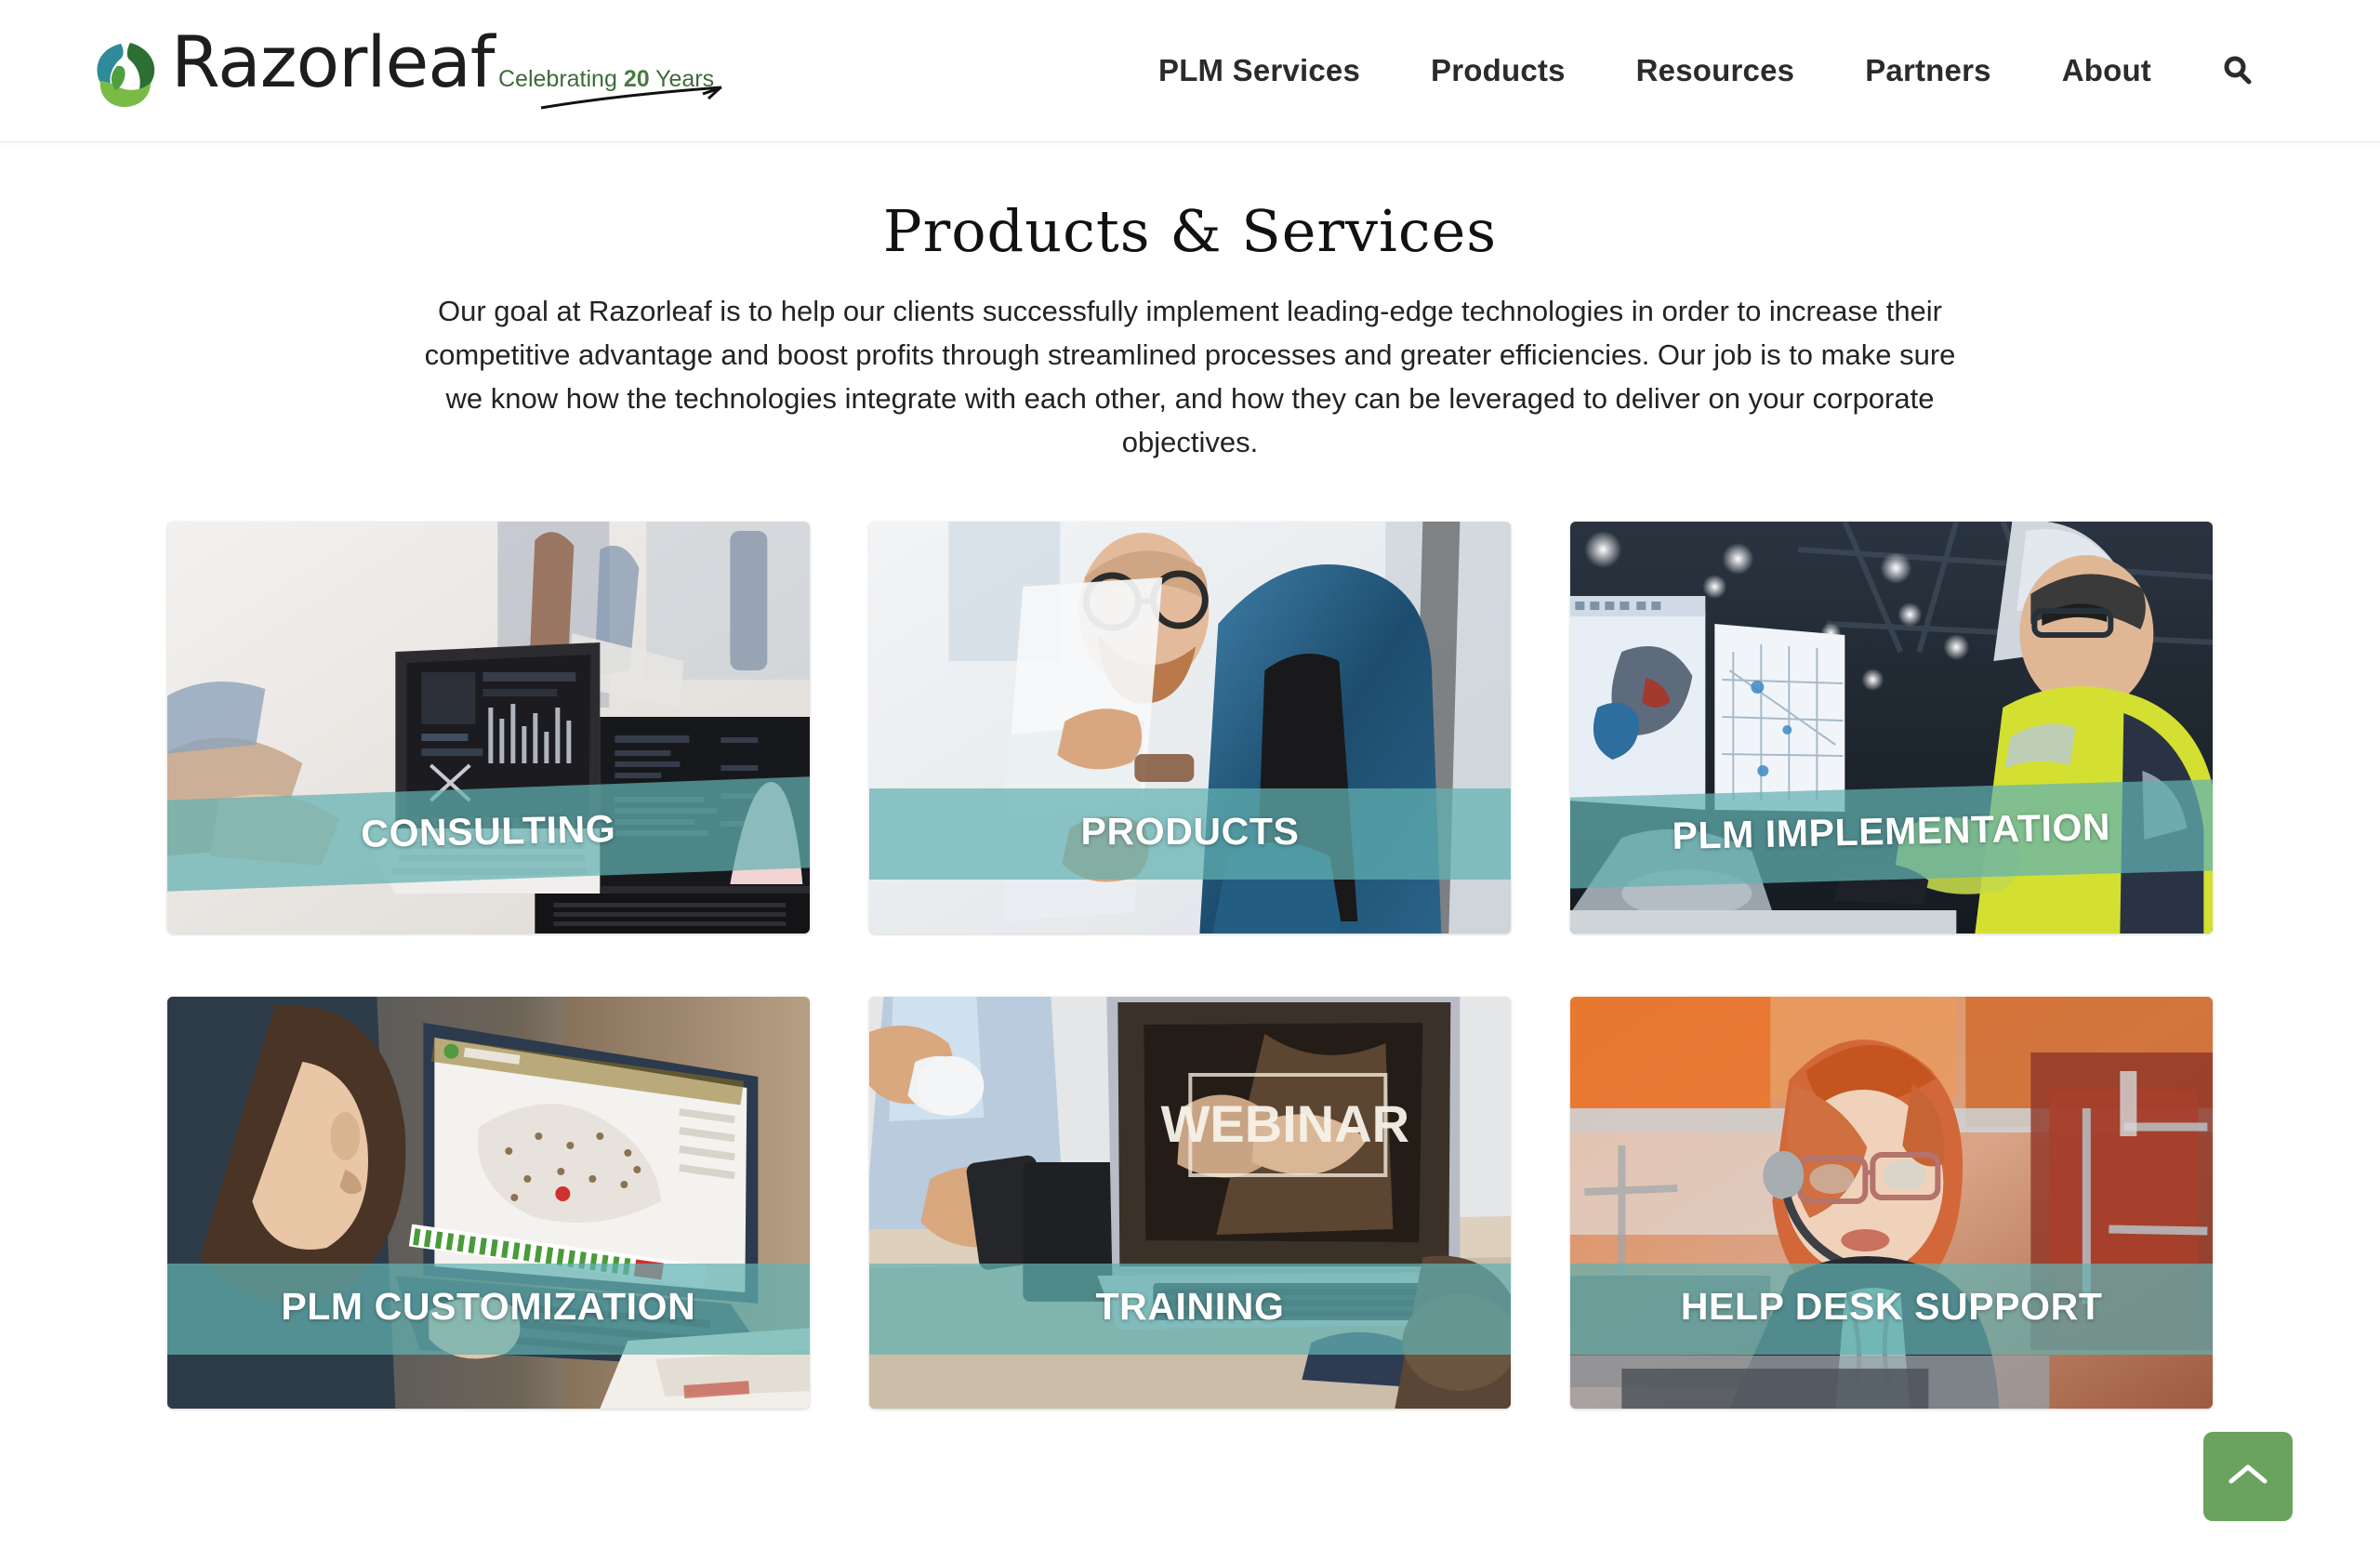  I want to click on site-logo: Razorleaf Celebrating 20 Years, so click(405, 70).